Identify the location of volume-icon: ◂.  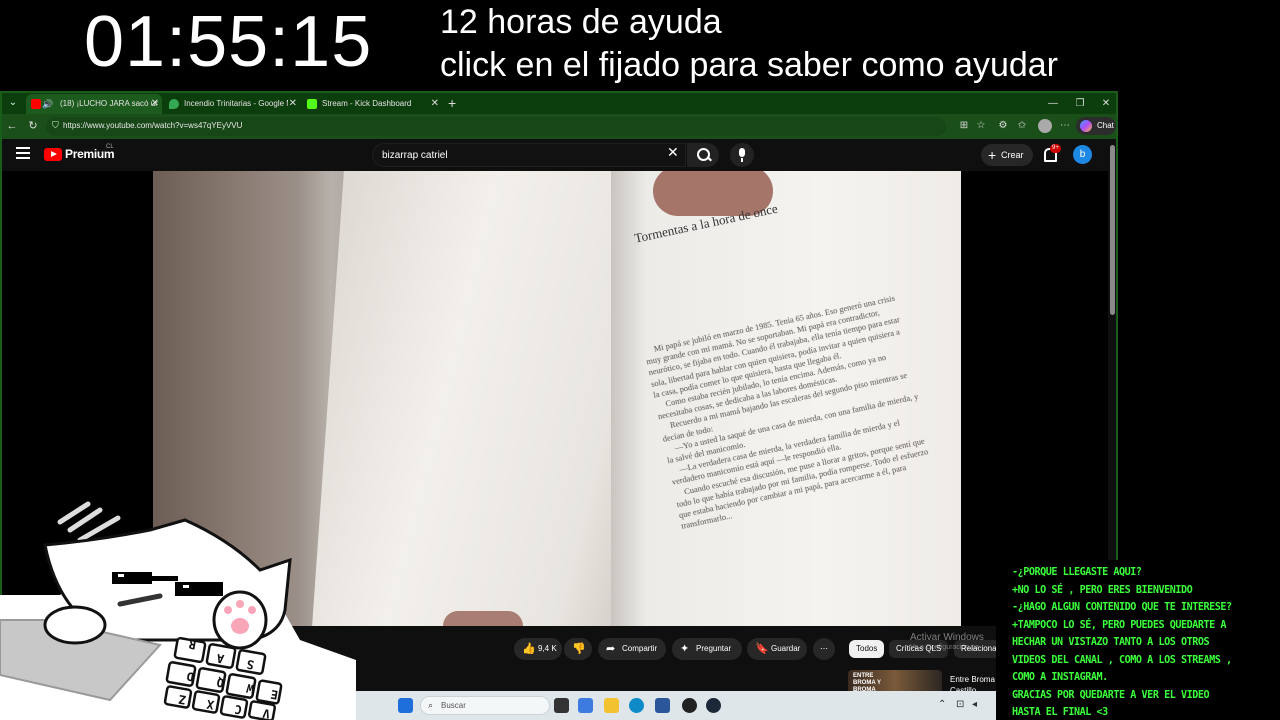
(974, 704).